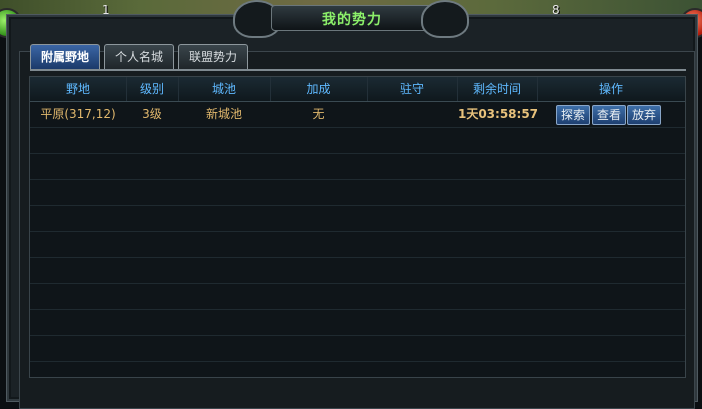 The height and width of the screenshot is (409, 702). I want to click on cell-garrison, so click(412, 114).